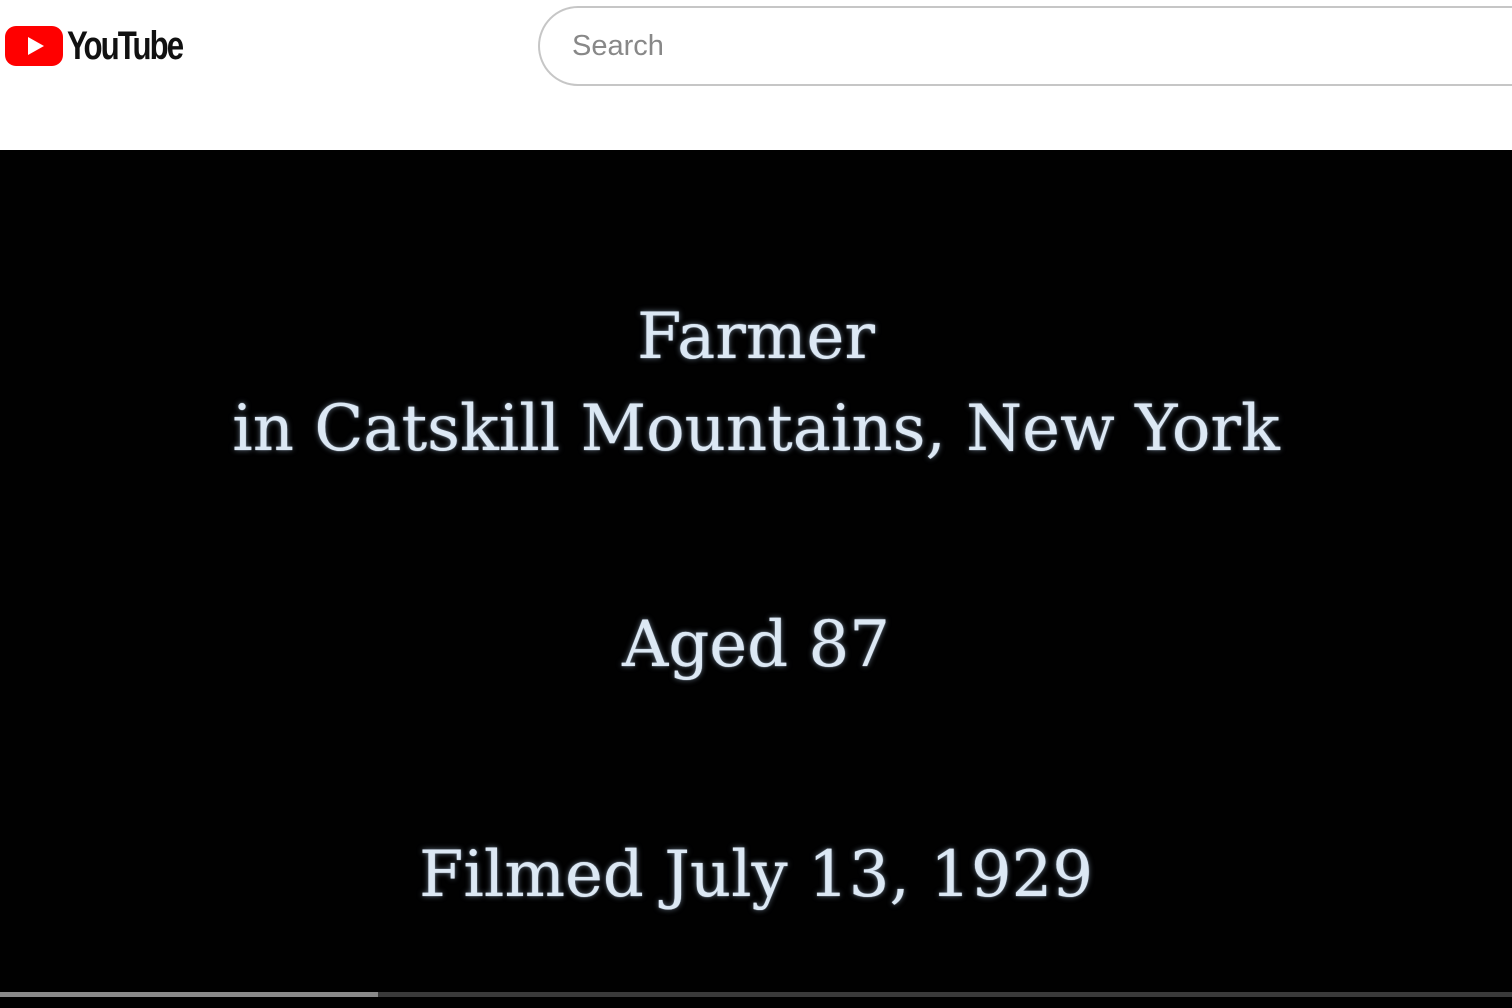  What do you see at coordinates (1042, 46) in the screenshot?
I see `search-input` at bounding box center [1042, 46].